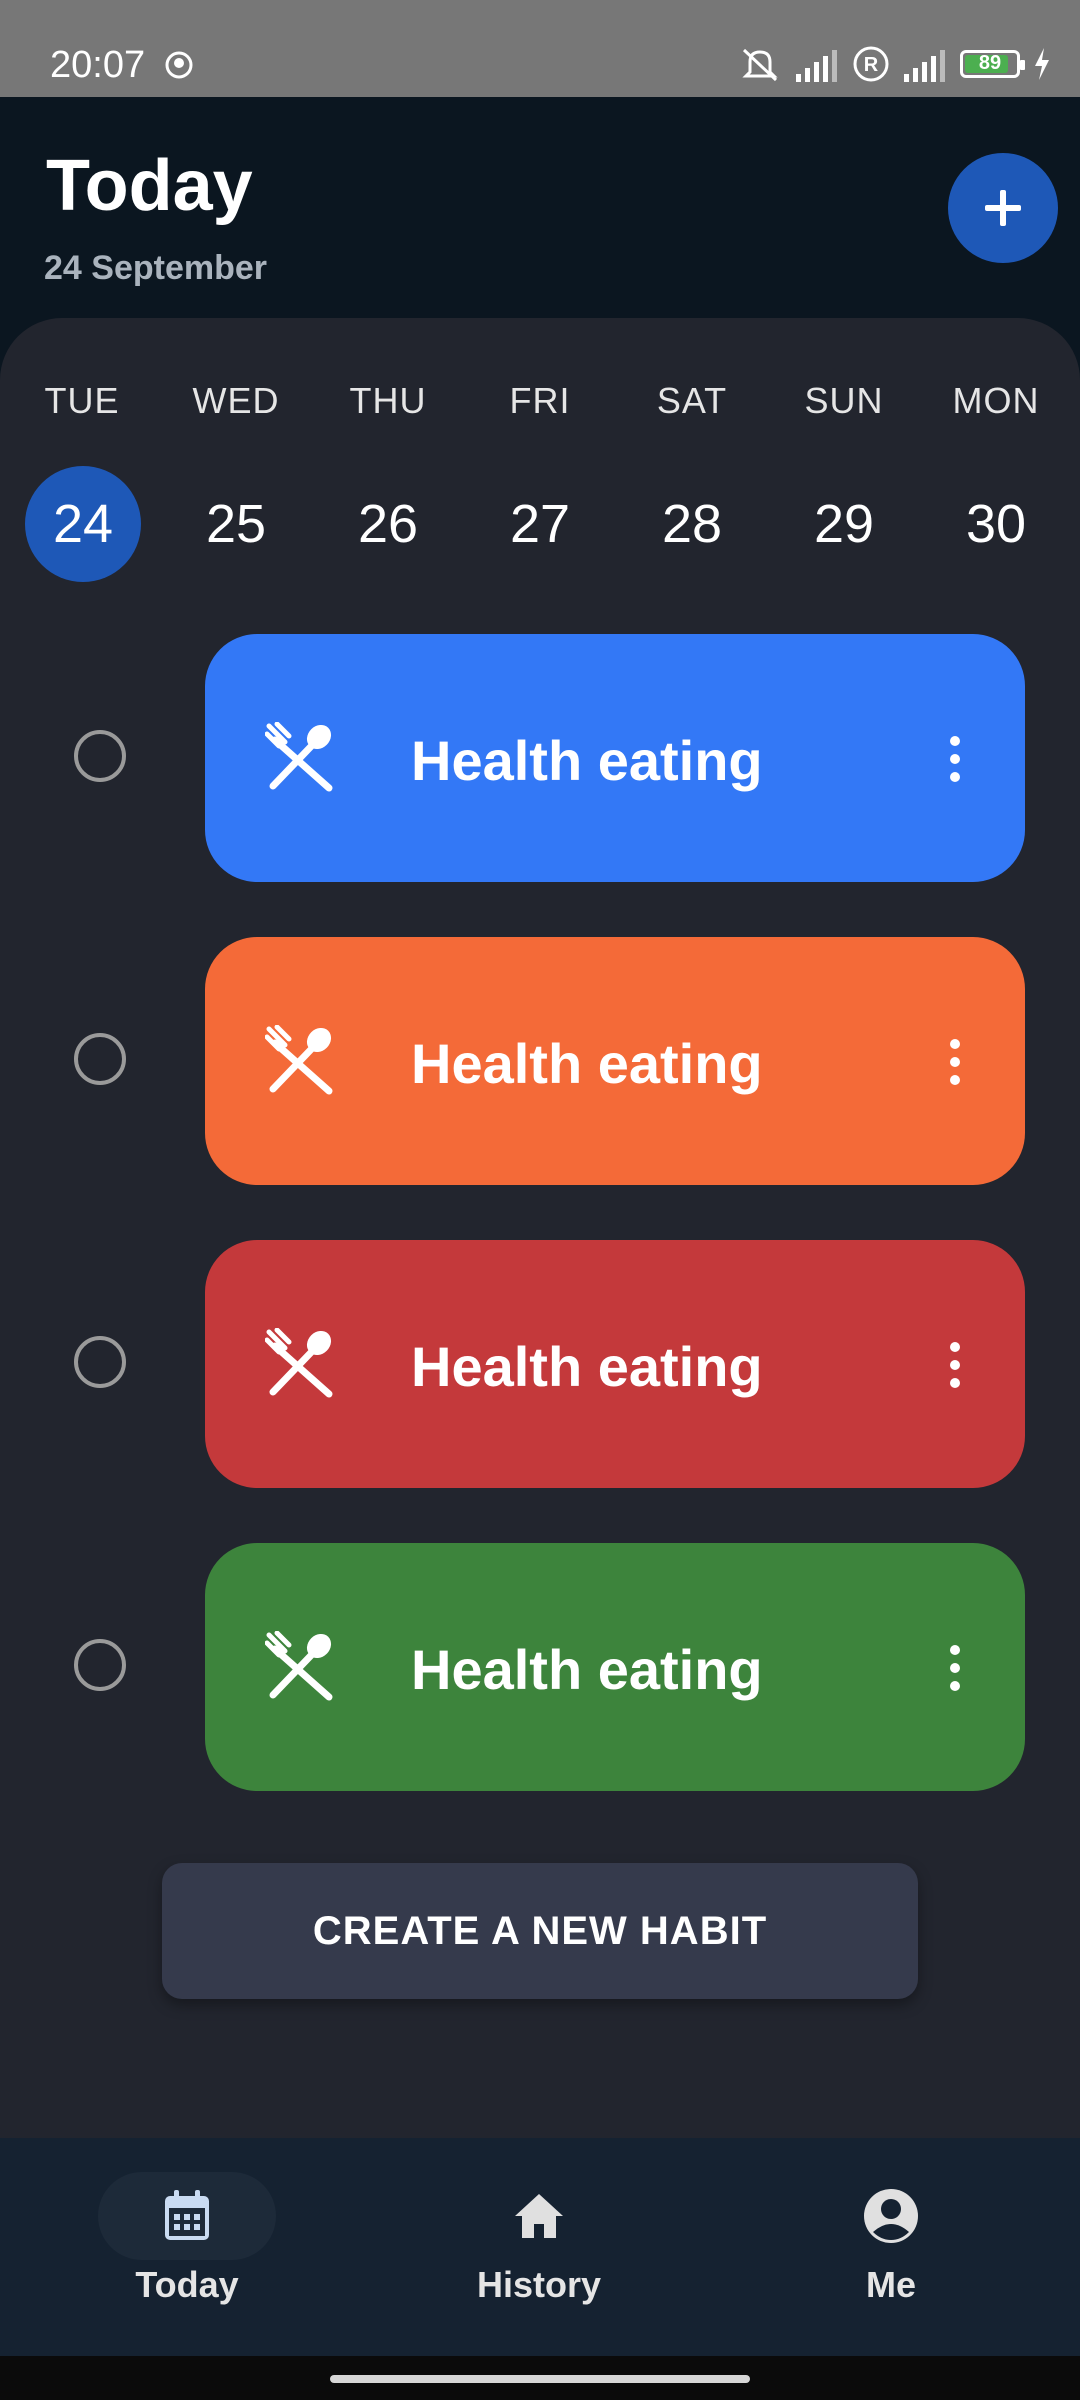 This screenshot has height=2400, width=1080. What do you see at coordinates (82, 400) in the screenshot?
I see `weekday-label: TUE` at bounding box center [82, 400].